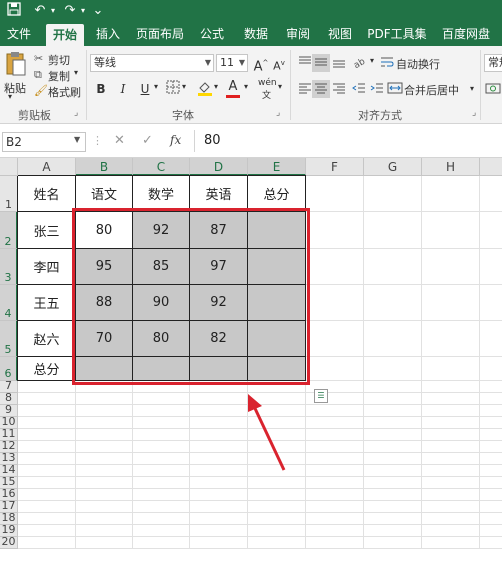  What do you see at coordinates (377, 89) in the screenshot?
I see `increase-indent-icon` at bounding box center [377, 89].